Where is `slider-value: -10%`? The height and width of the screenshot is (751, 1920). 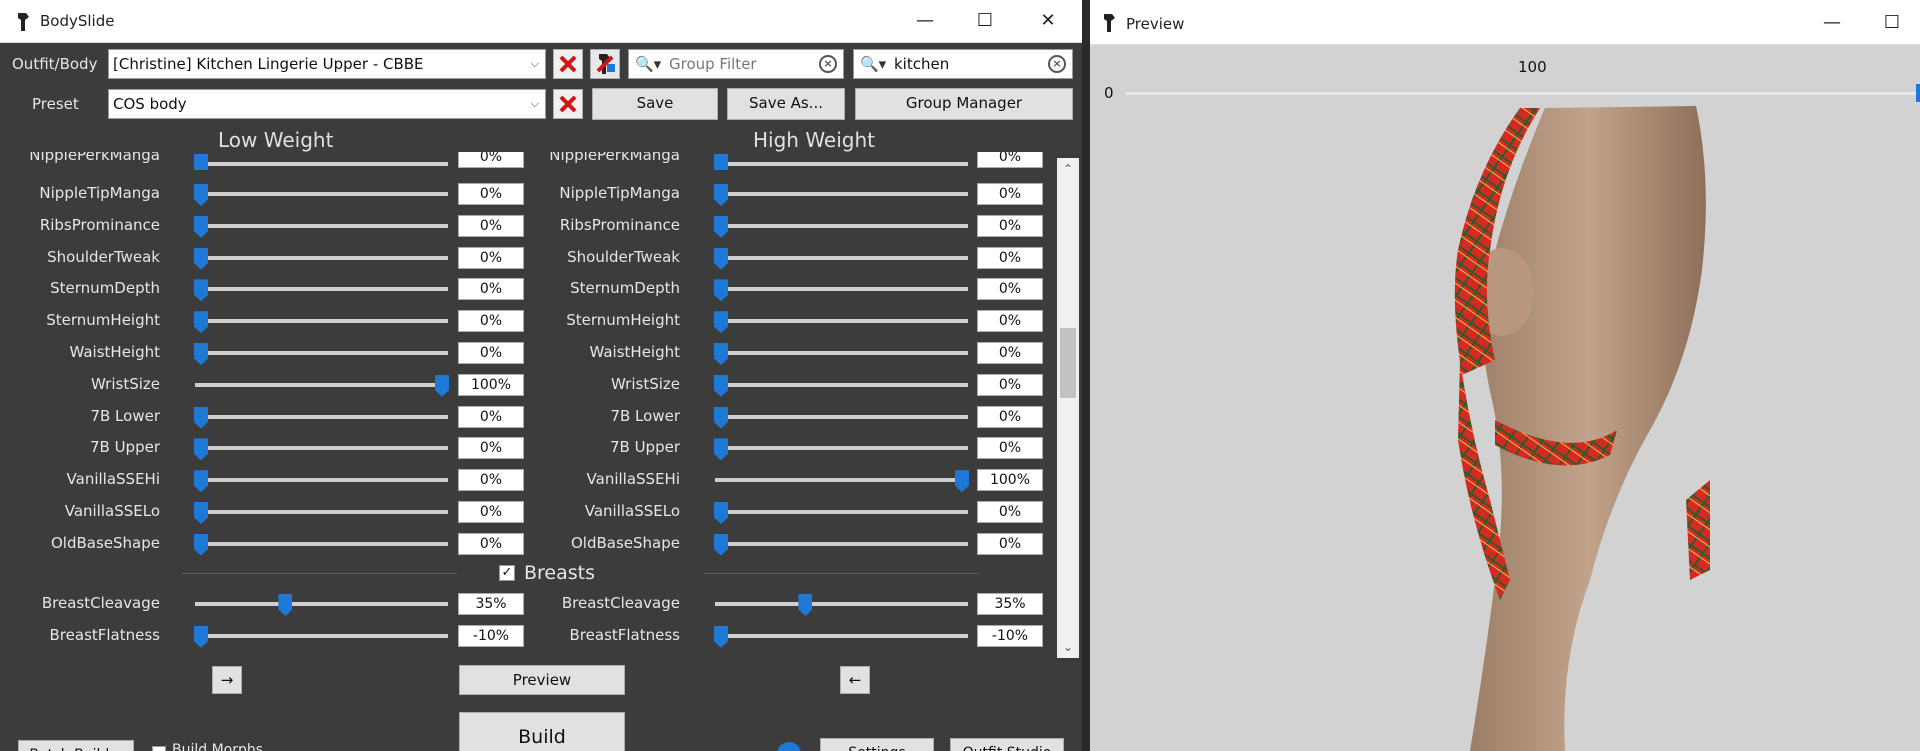 slider-value: -10% is located at coordinates (1010, 635).